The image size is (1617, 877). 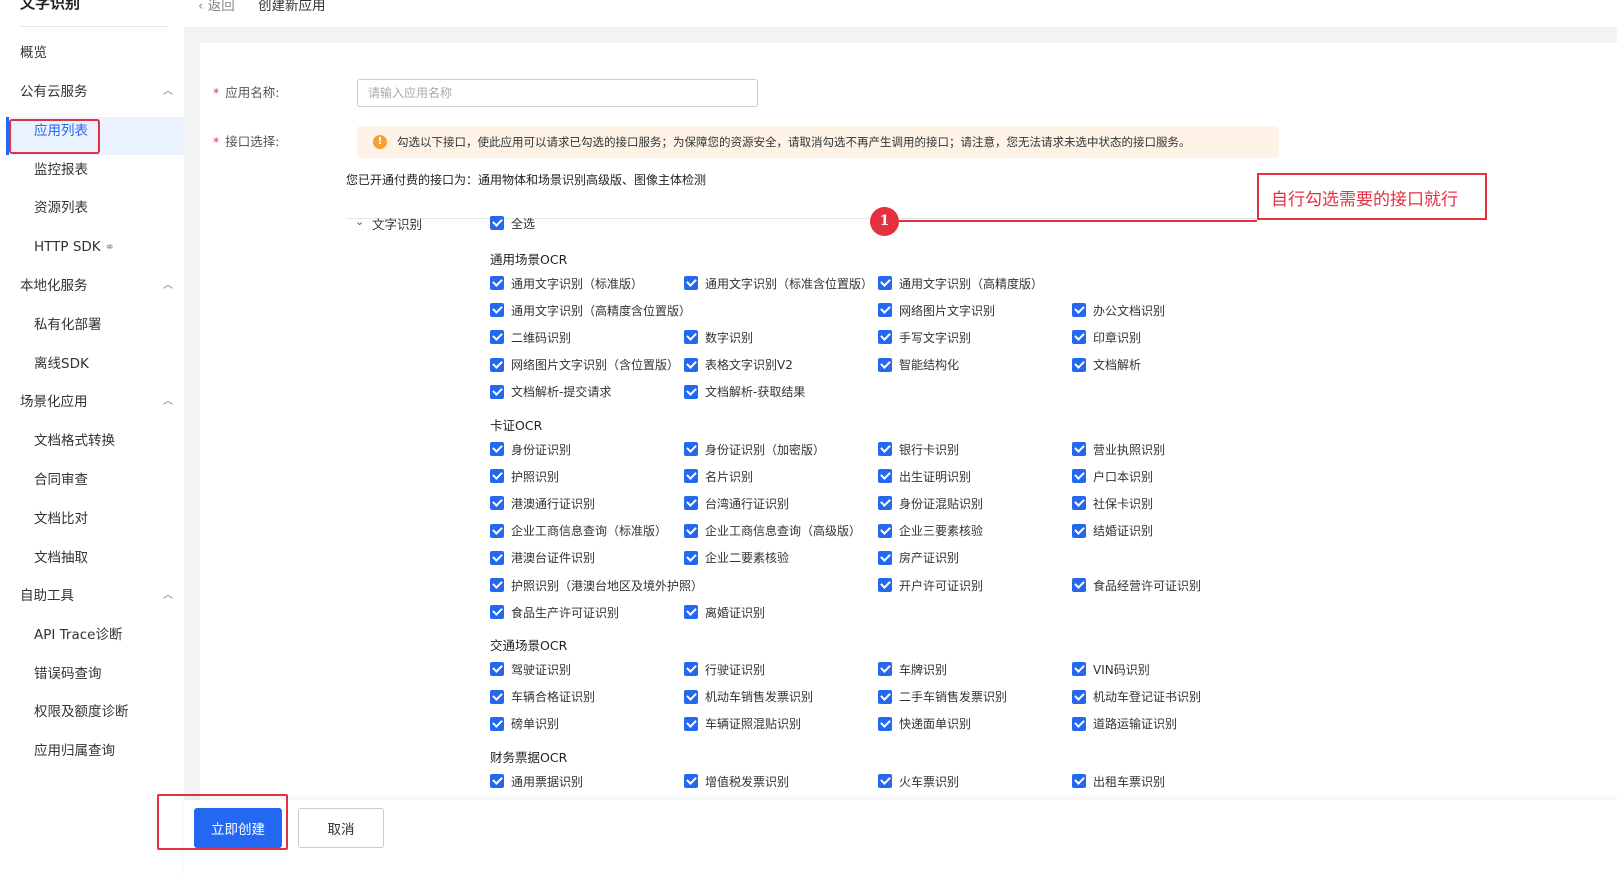 I want to click on api-checkbox: 企业工商信息查询（高级版）, so click(x=772, y=531).